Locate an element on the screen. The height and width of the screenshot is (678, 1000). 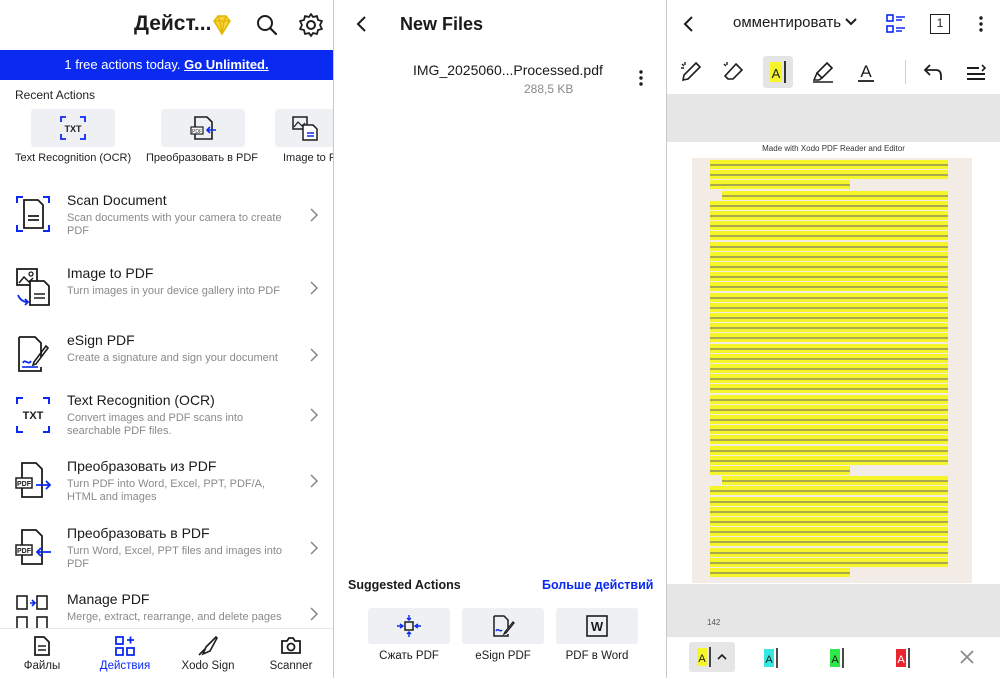
mode-selector: омментировать is located at coordinates (795, 22).